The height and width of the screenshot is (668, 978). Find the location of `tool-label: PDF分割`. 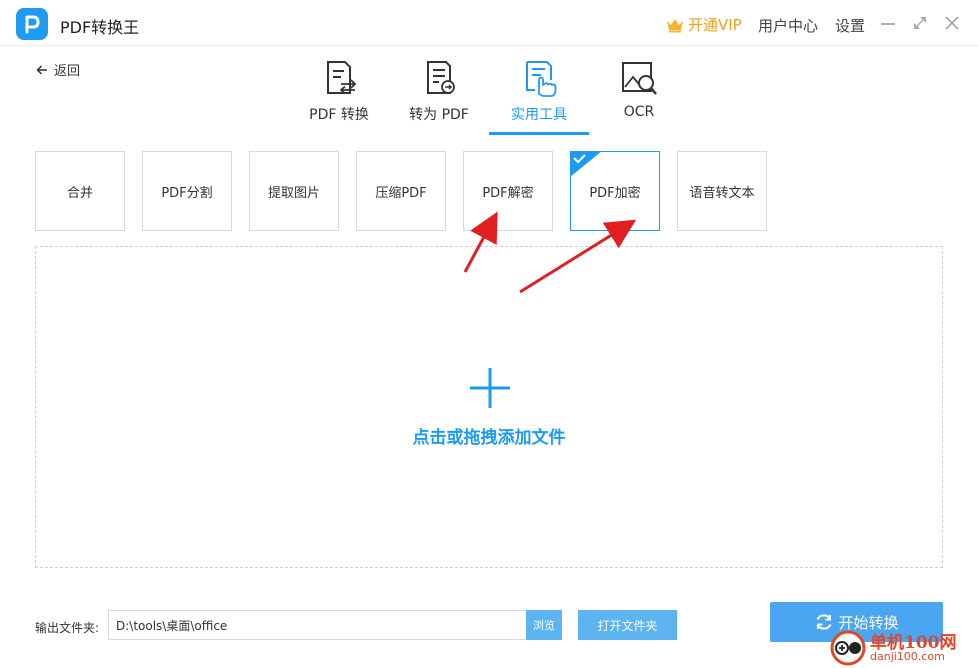

tool-label: PDF分割 is located at coordinates (187, 193).